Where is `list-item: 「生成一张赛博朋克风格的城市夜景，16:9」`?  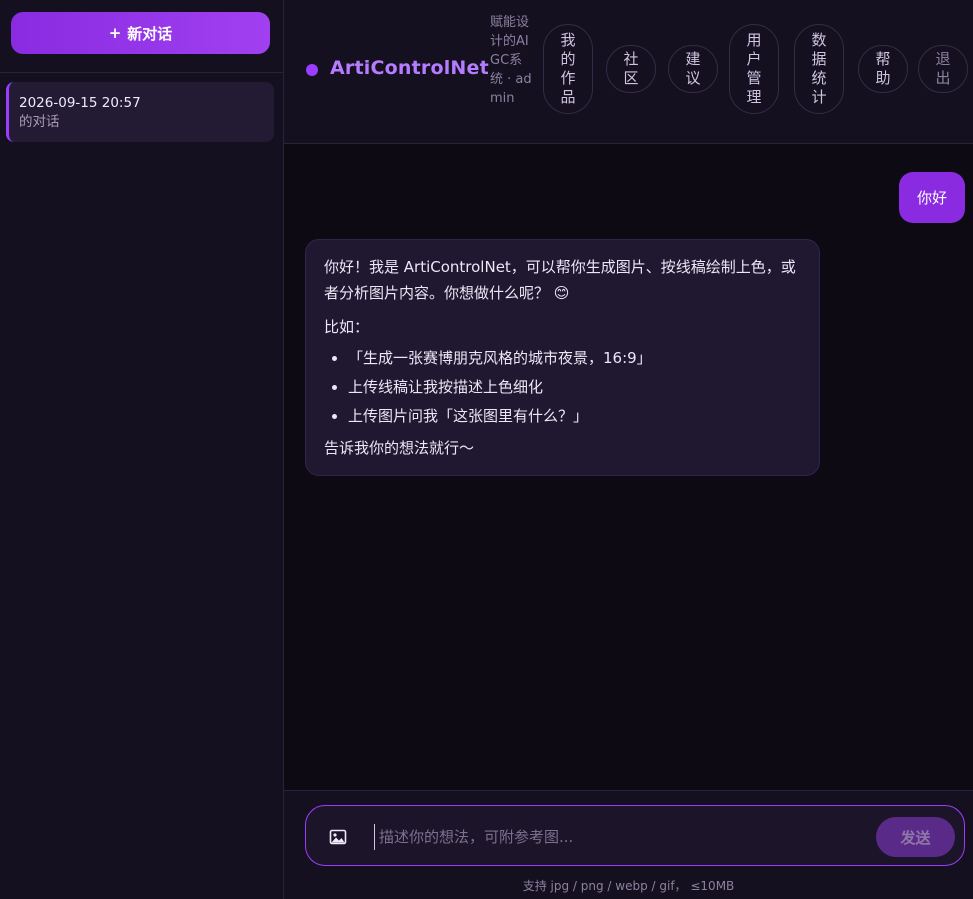
list-item: 「生成一张赛博朋克风格的城市夜景，16:9」 is located at coordinates (574, 358).